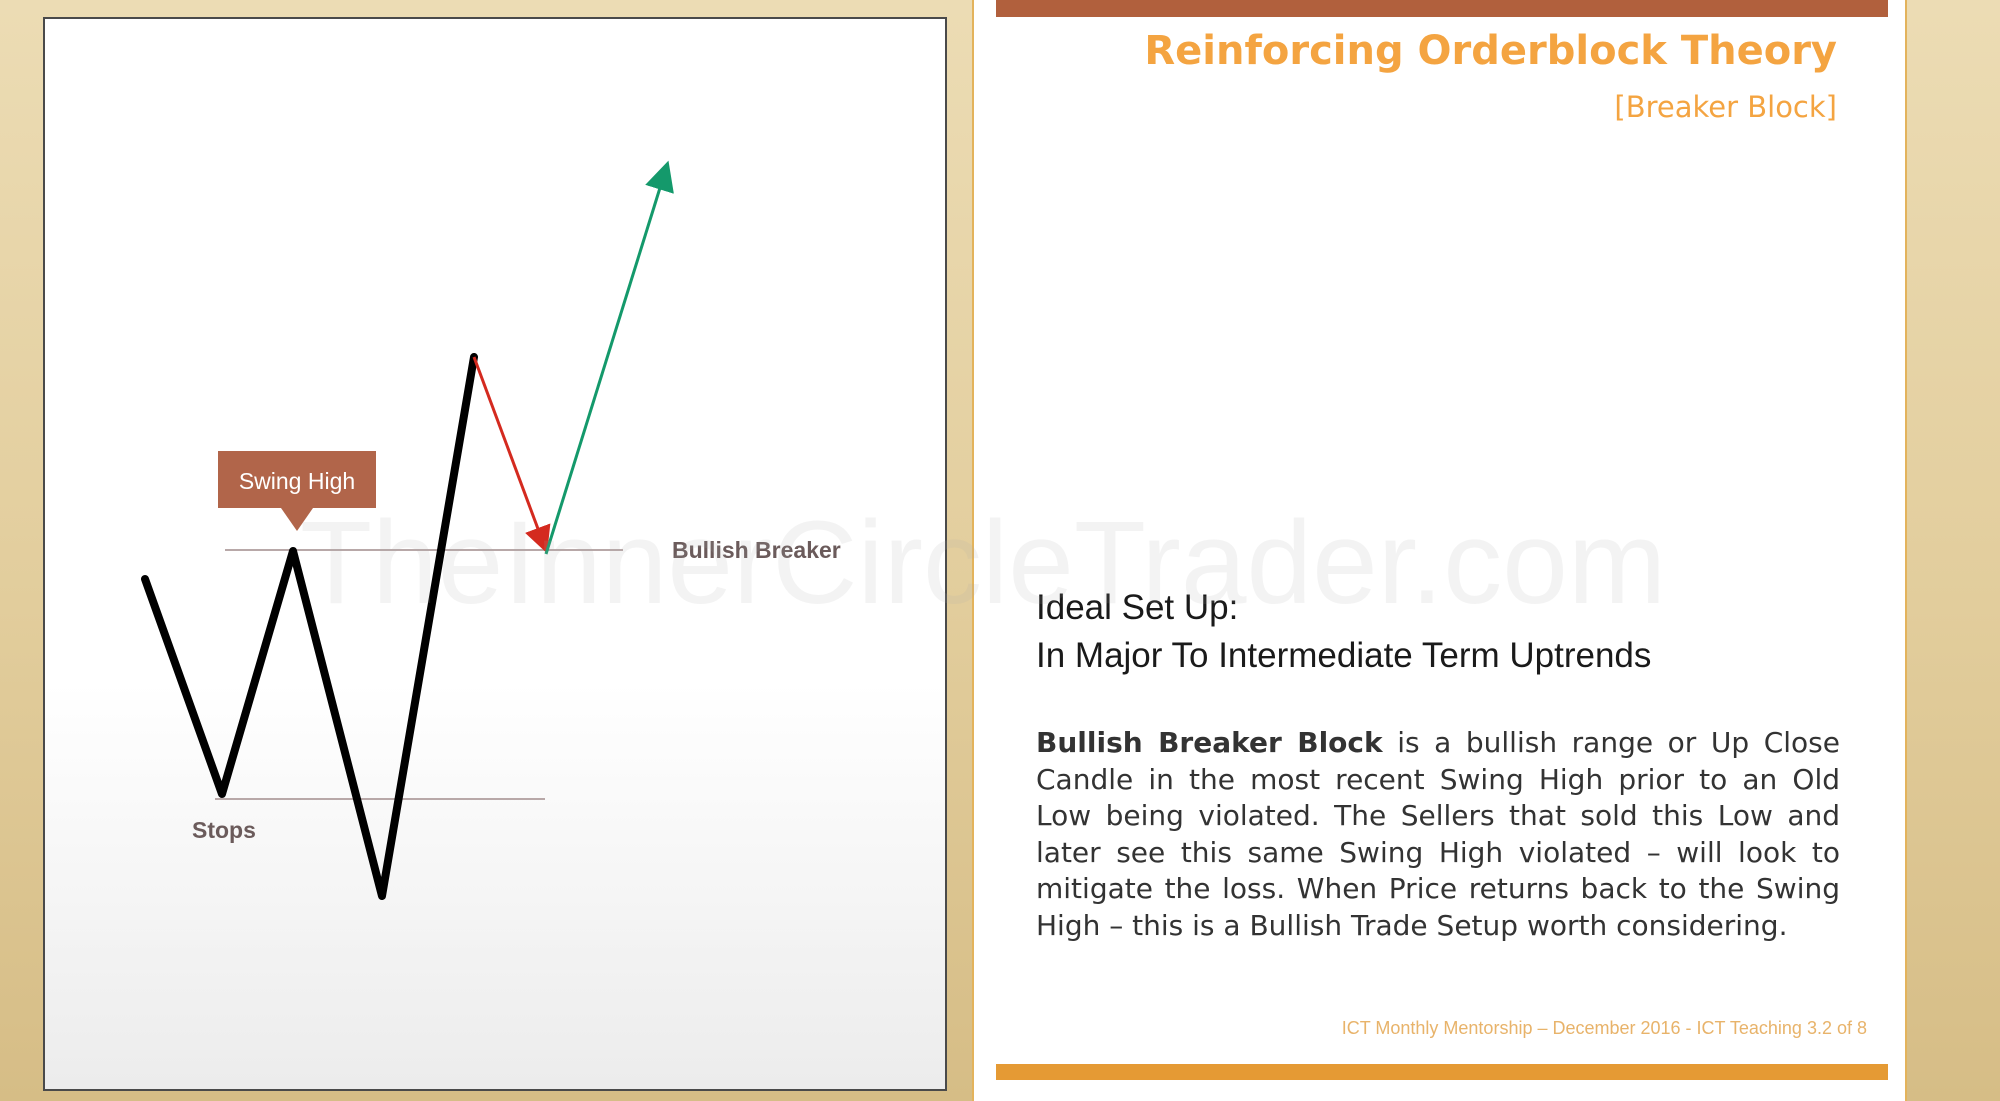  I want to click on slide-title: Reinforcing Orderblock Theory, so click(1490, 51).